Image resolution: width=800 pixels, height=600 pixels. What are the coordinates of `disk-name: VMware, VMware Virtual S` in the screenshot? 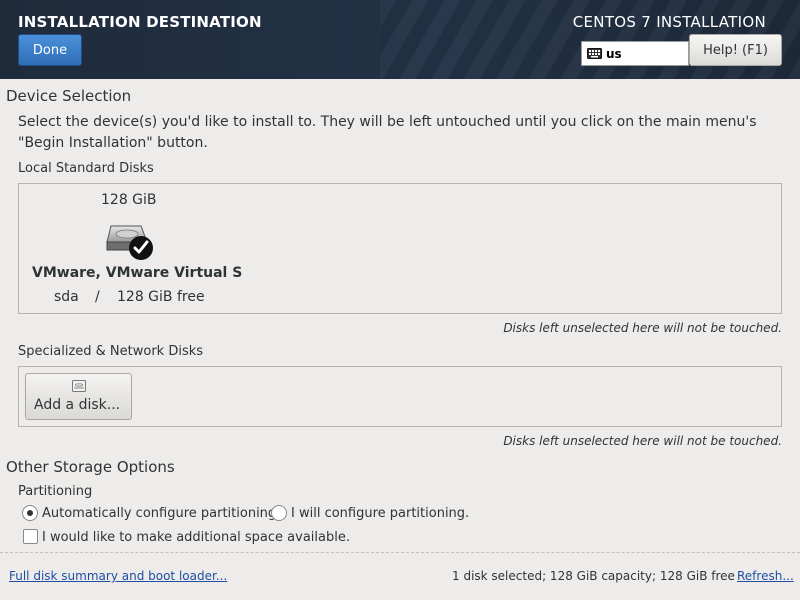 It's located at (137, 273).